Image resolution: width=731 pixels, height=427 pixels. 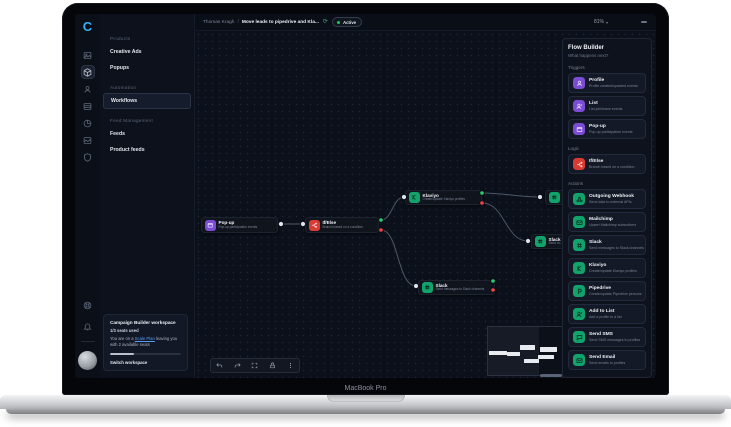 I want to click on collapse-icon, so click(x=644, y=22).